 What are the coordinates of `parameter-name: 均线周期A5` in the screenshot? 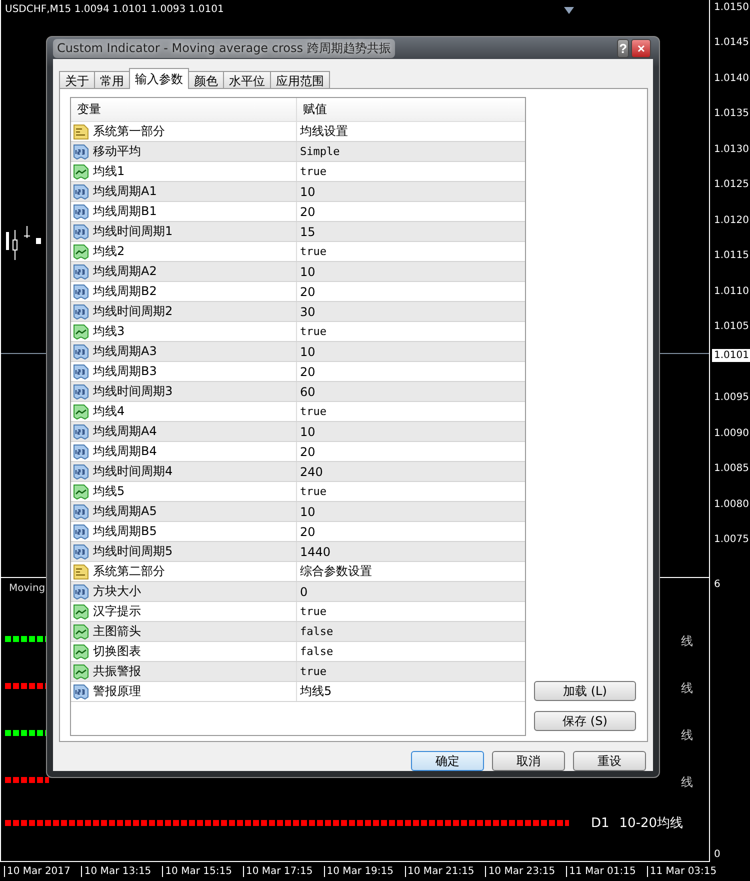 It's located at (125, 511).